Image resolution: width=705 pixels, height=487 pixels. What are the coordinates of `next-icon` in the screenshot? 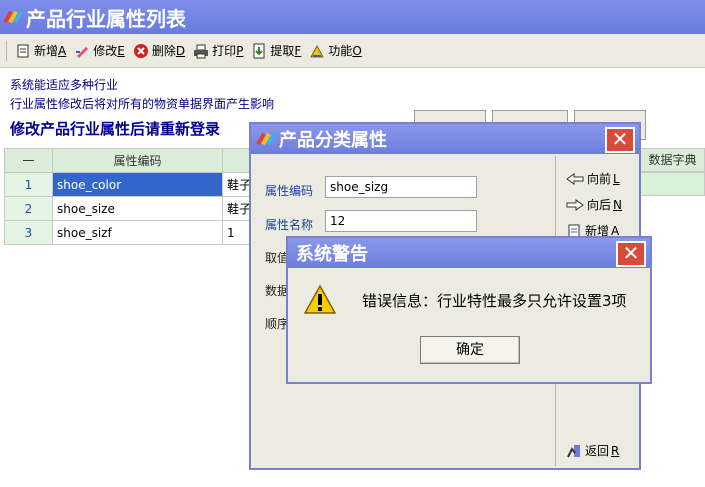 It's located at (575, 204).